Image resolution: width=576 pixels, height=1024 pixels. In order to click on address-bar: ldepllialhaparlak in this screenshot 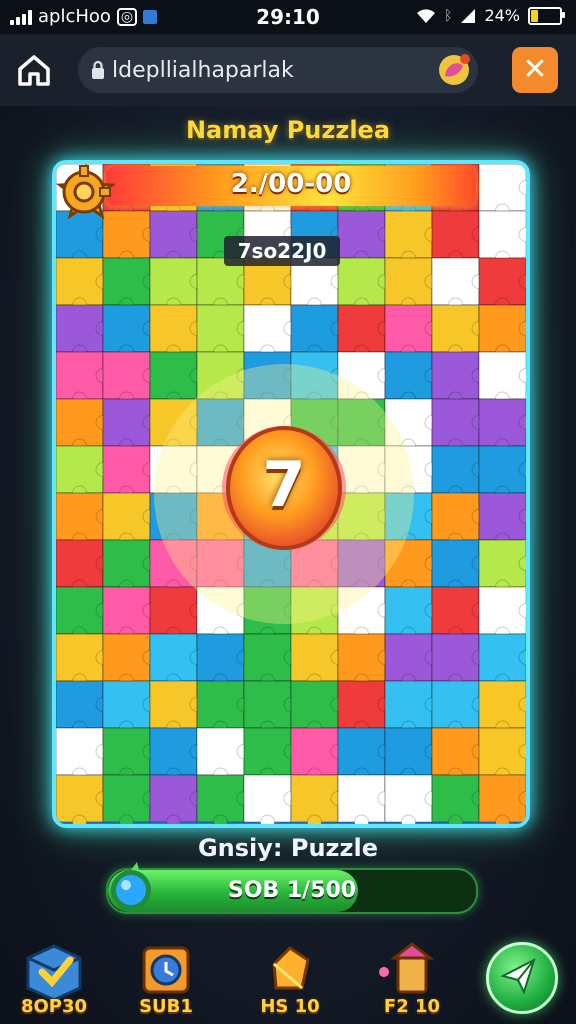, I will do `click(278, 70)`.